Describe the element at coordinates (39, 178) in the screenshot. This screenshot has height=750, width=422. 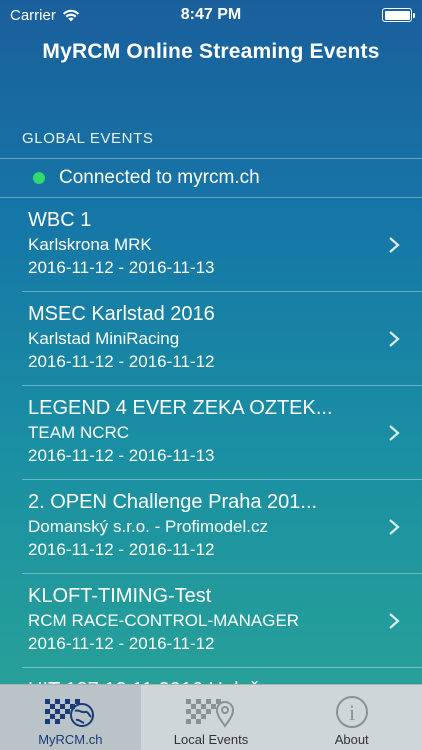
I see `connection-status-dot-icon` at that location.